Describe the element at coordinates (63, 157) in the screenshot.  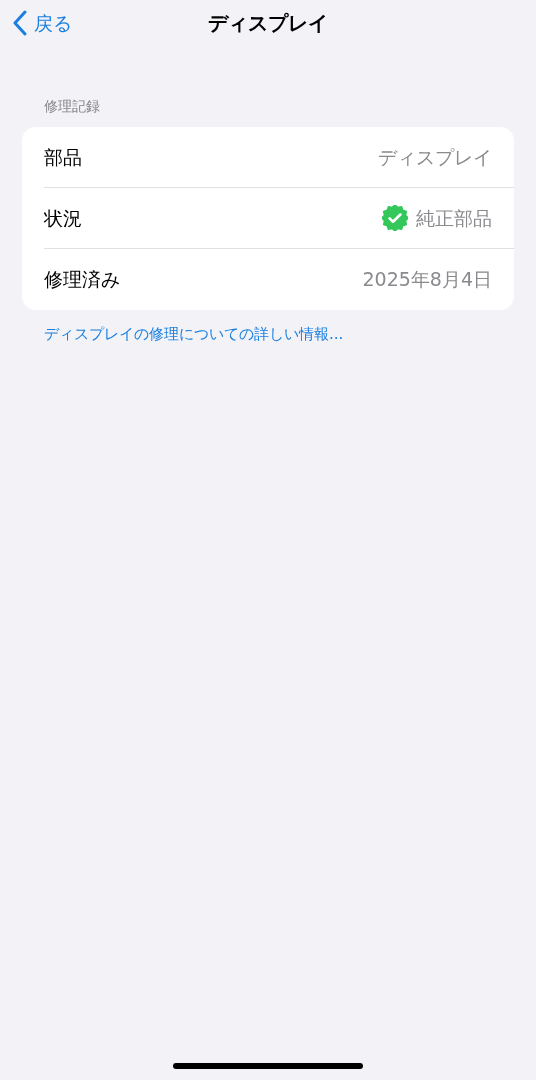
I see `row-label: 部品` at that location.